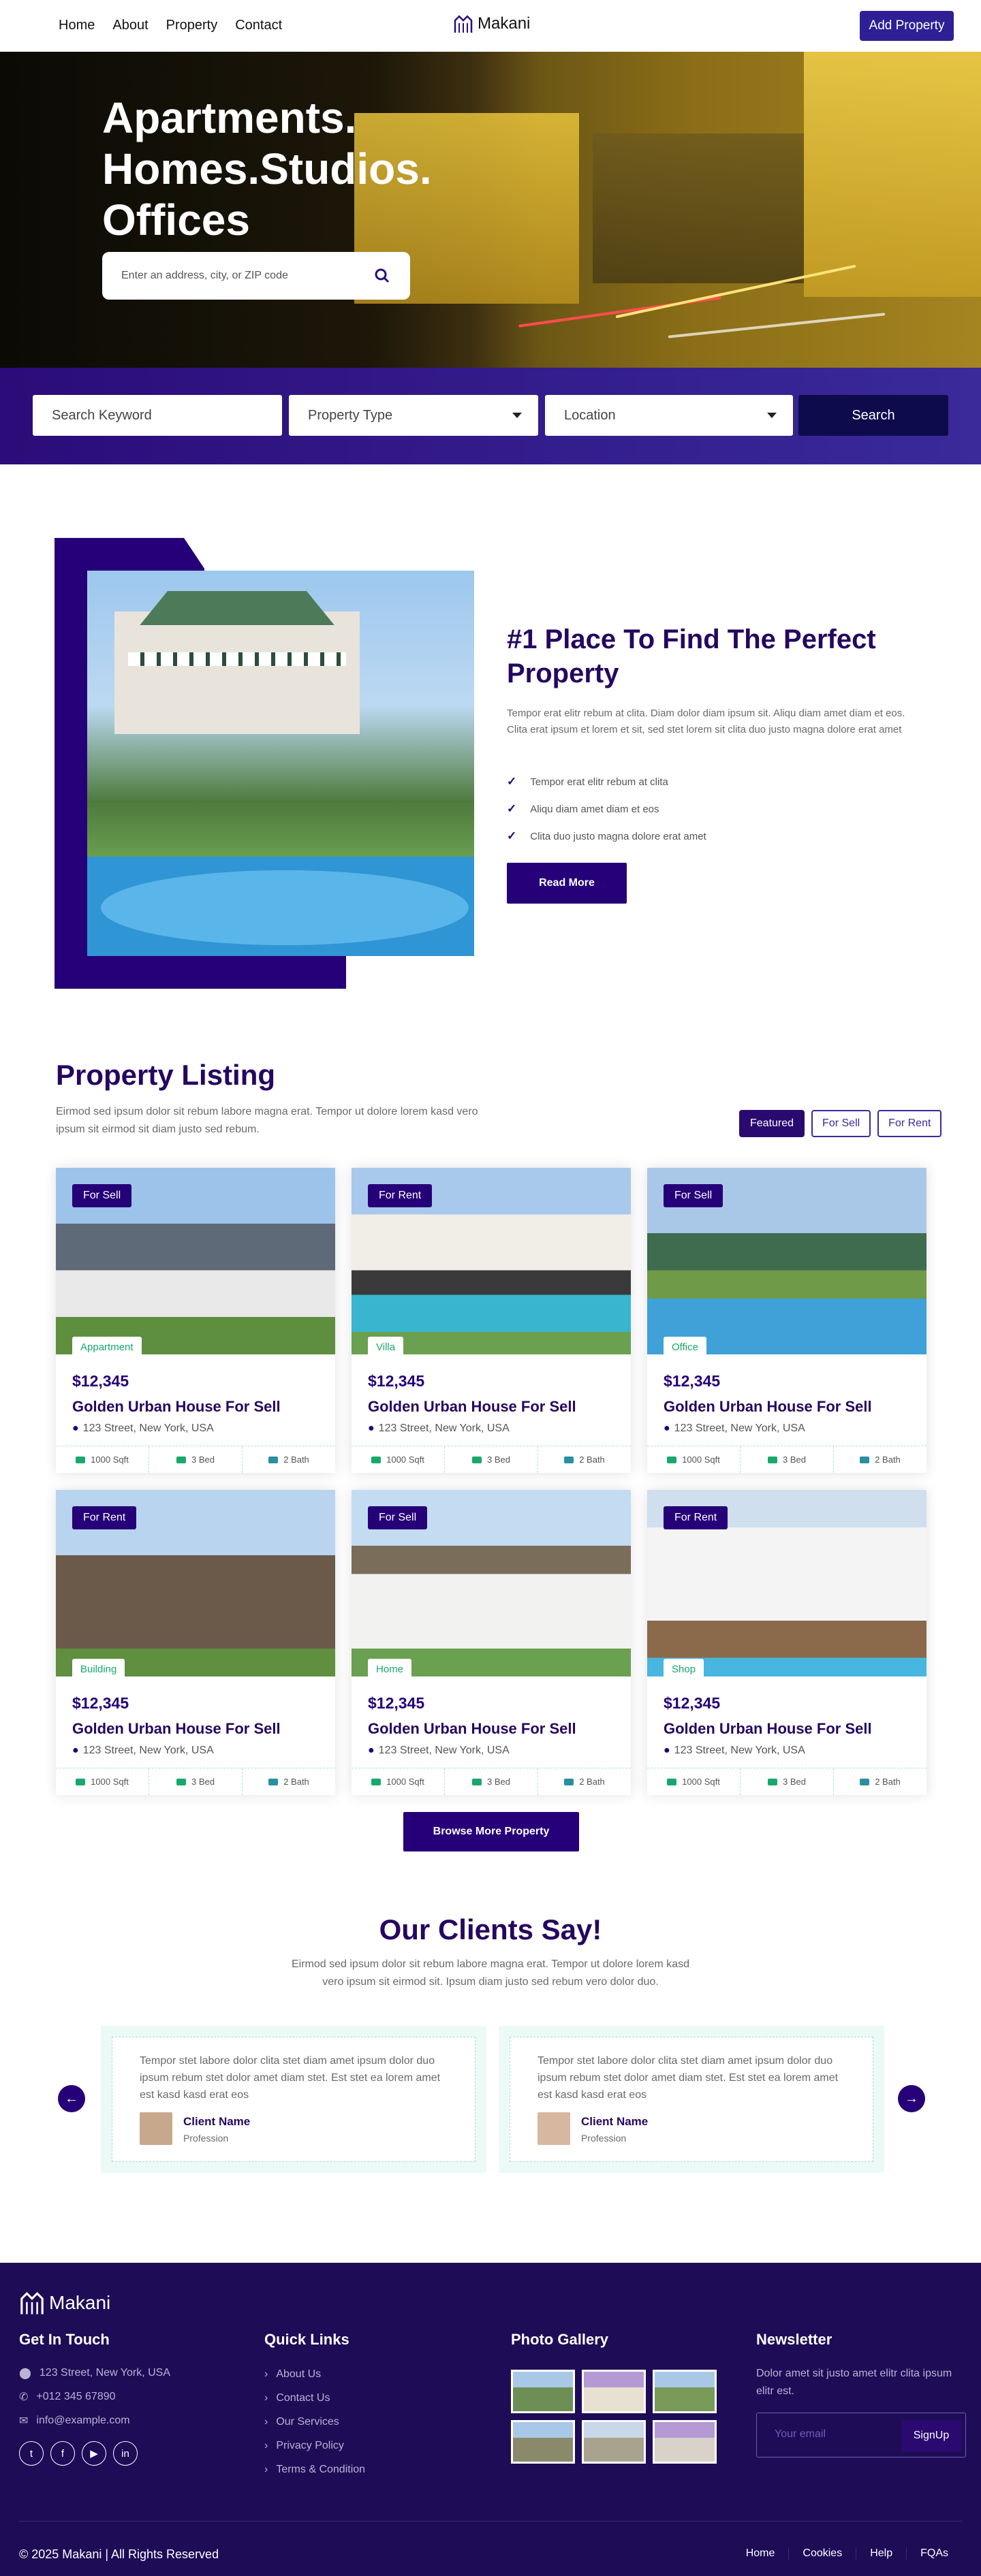 Image resolution: width=981 pixels, height=2576 pixels. I want to click on nav-link-contact: Contact, so click(258, 25).